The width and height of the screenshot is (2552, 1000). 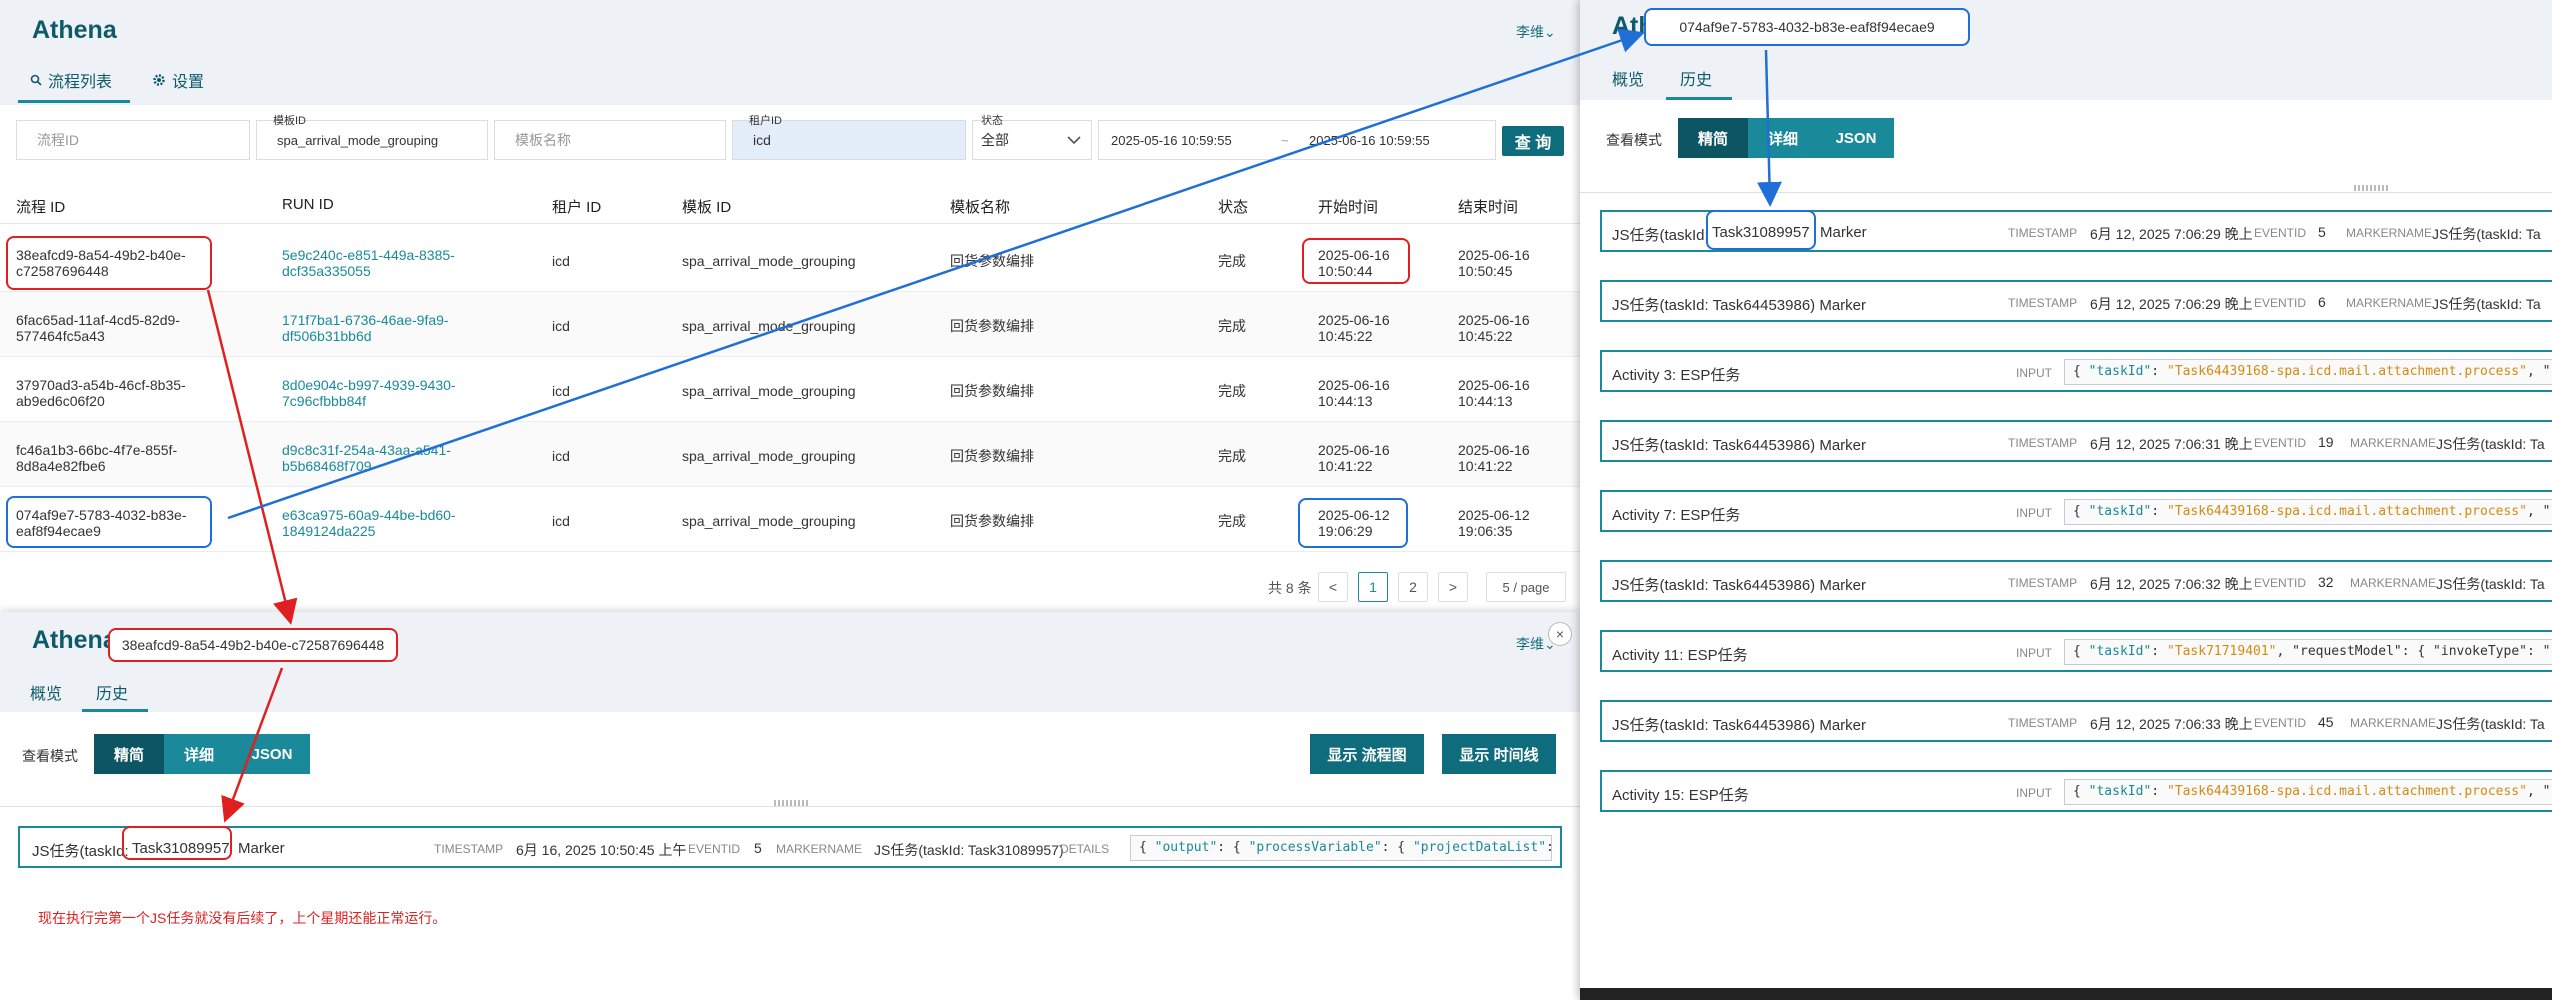 I want to click on arrow-blue, so click(x=1769, y=128).